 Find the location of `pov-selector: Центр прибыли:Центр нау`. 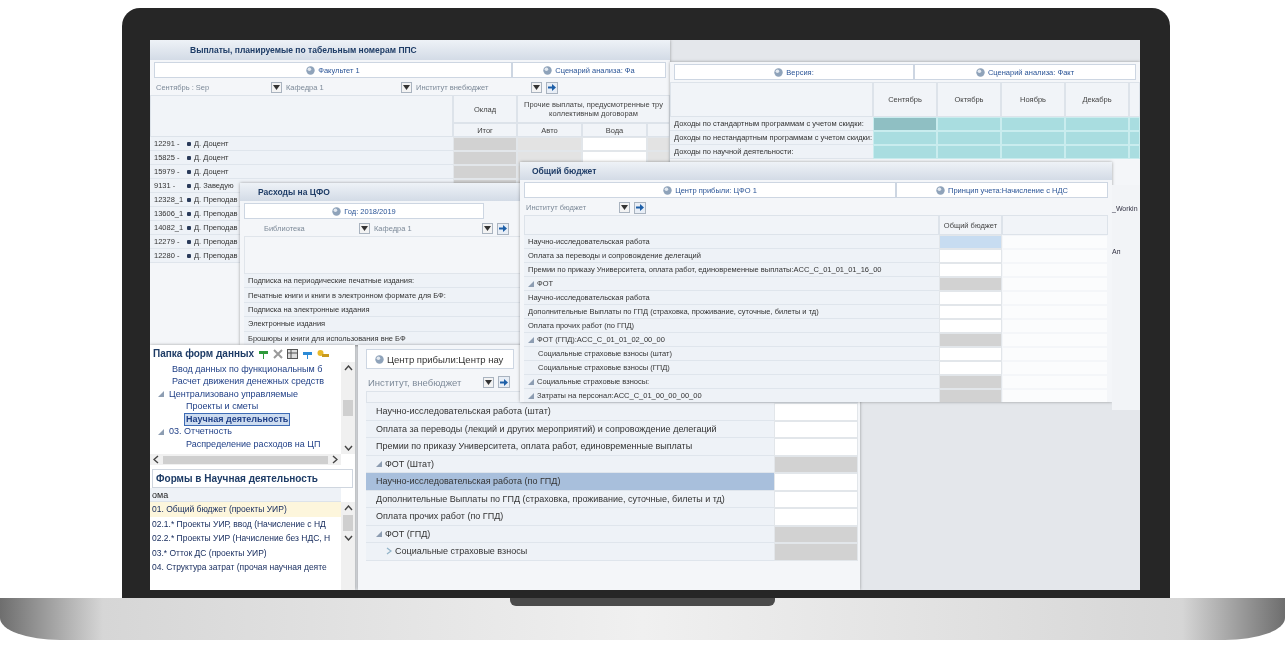

pov-selector: Центр прибыли:Центр нау is located at coordinates (440, 359).